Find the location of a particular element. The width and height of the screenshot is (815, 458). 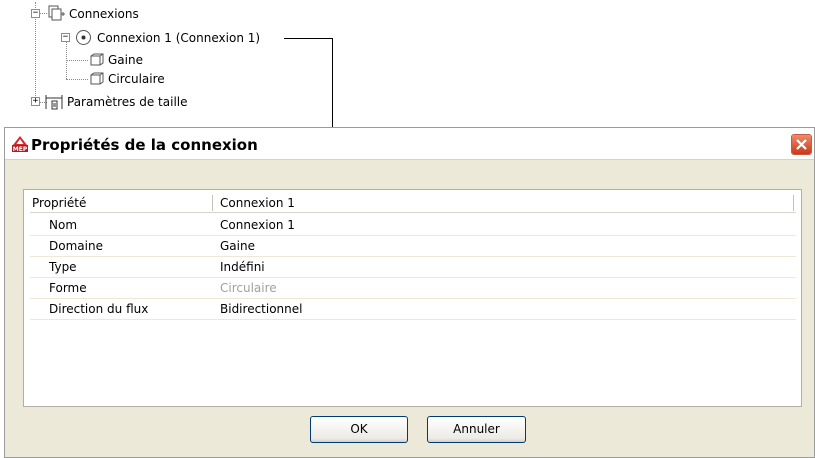

connection-point-icon is located at coordinates (83, 37).